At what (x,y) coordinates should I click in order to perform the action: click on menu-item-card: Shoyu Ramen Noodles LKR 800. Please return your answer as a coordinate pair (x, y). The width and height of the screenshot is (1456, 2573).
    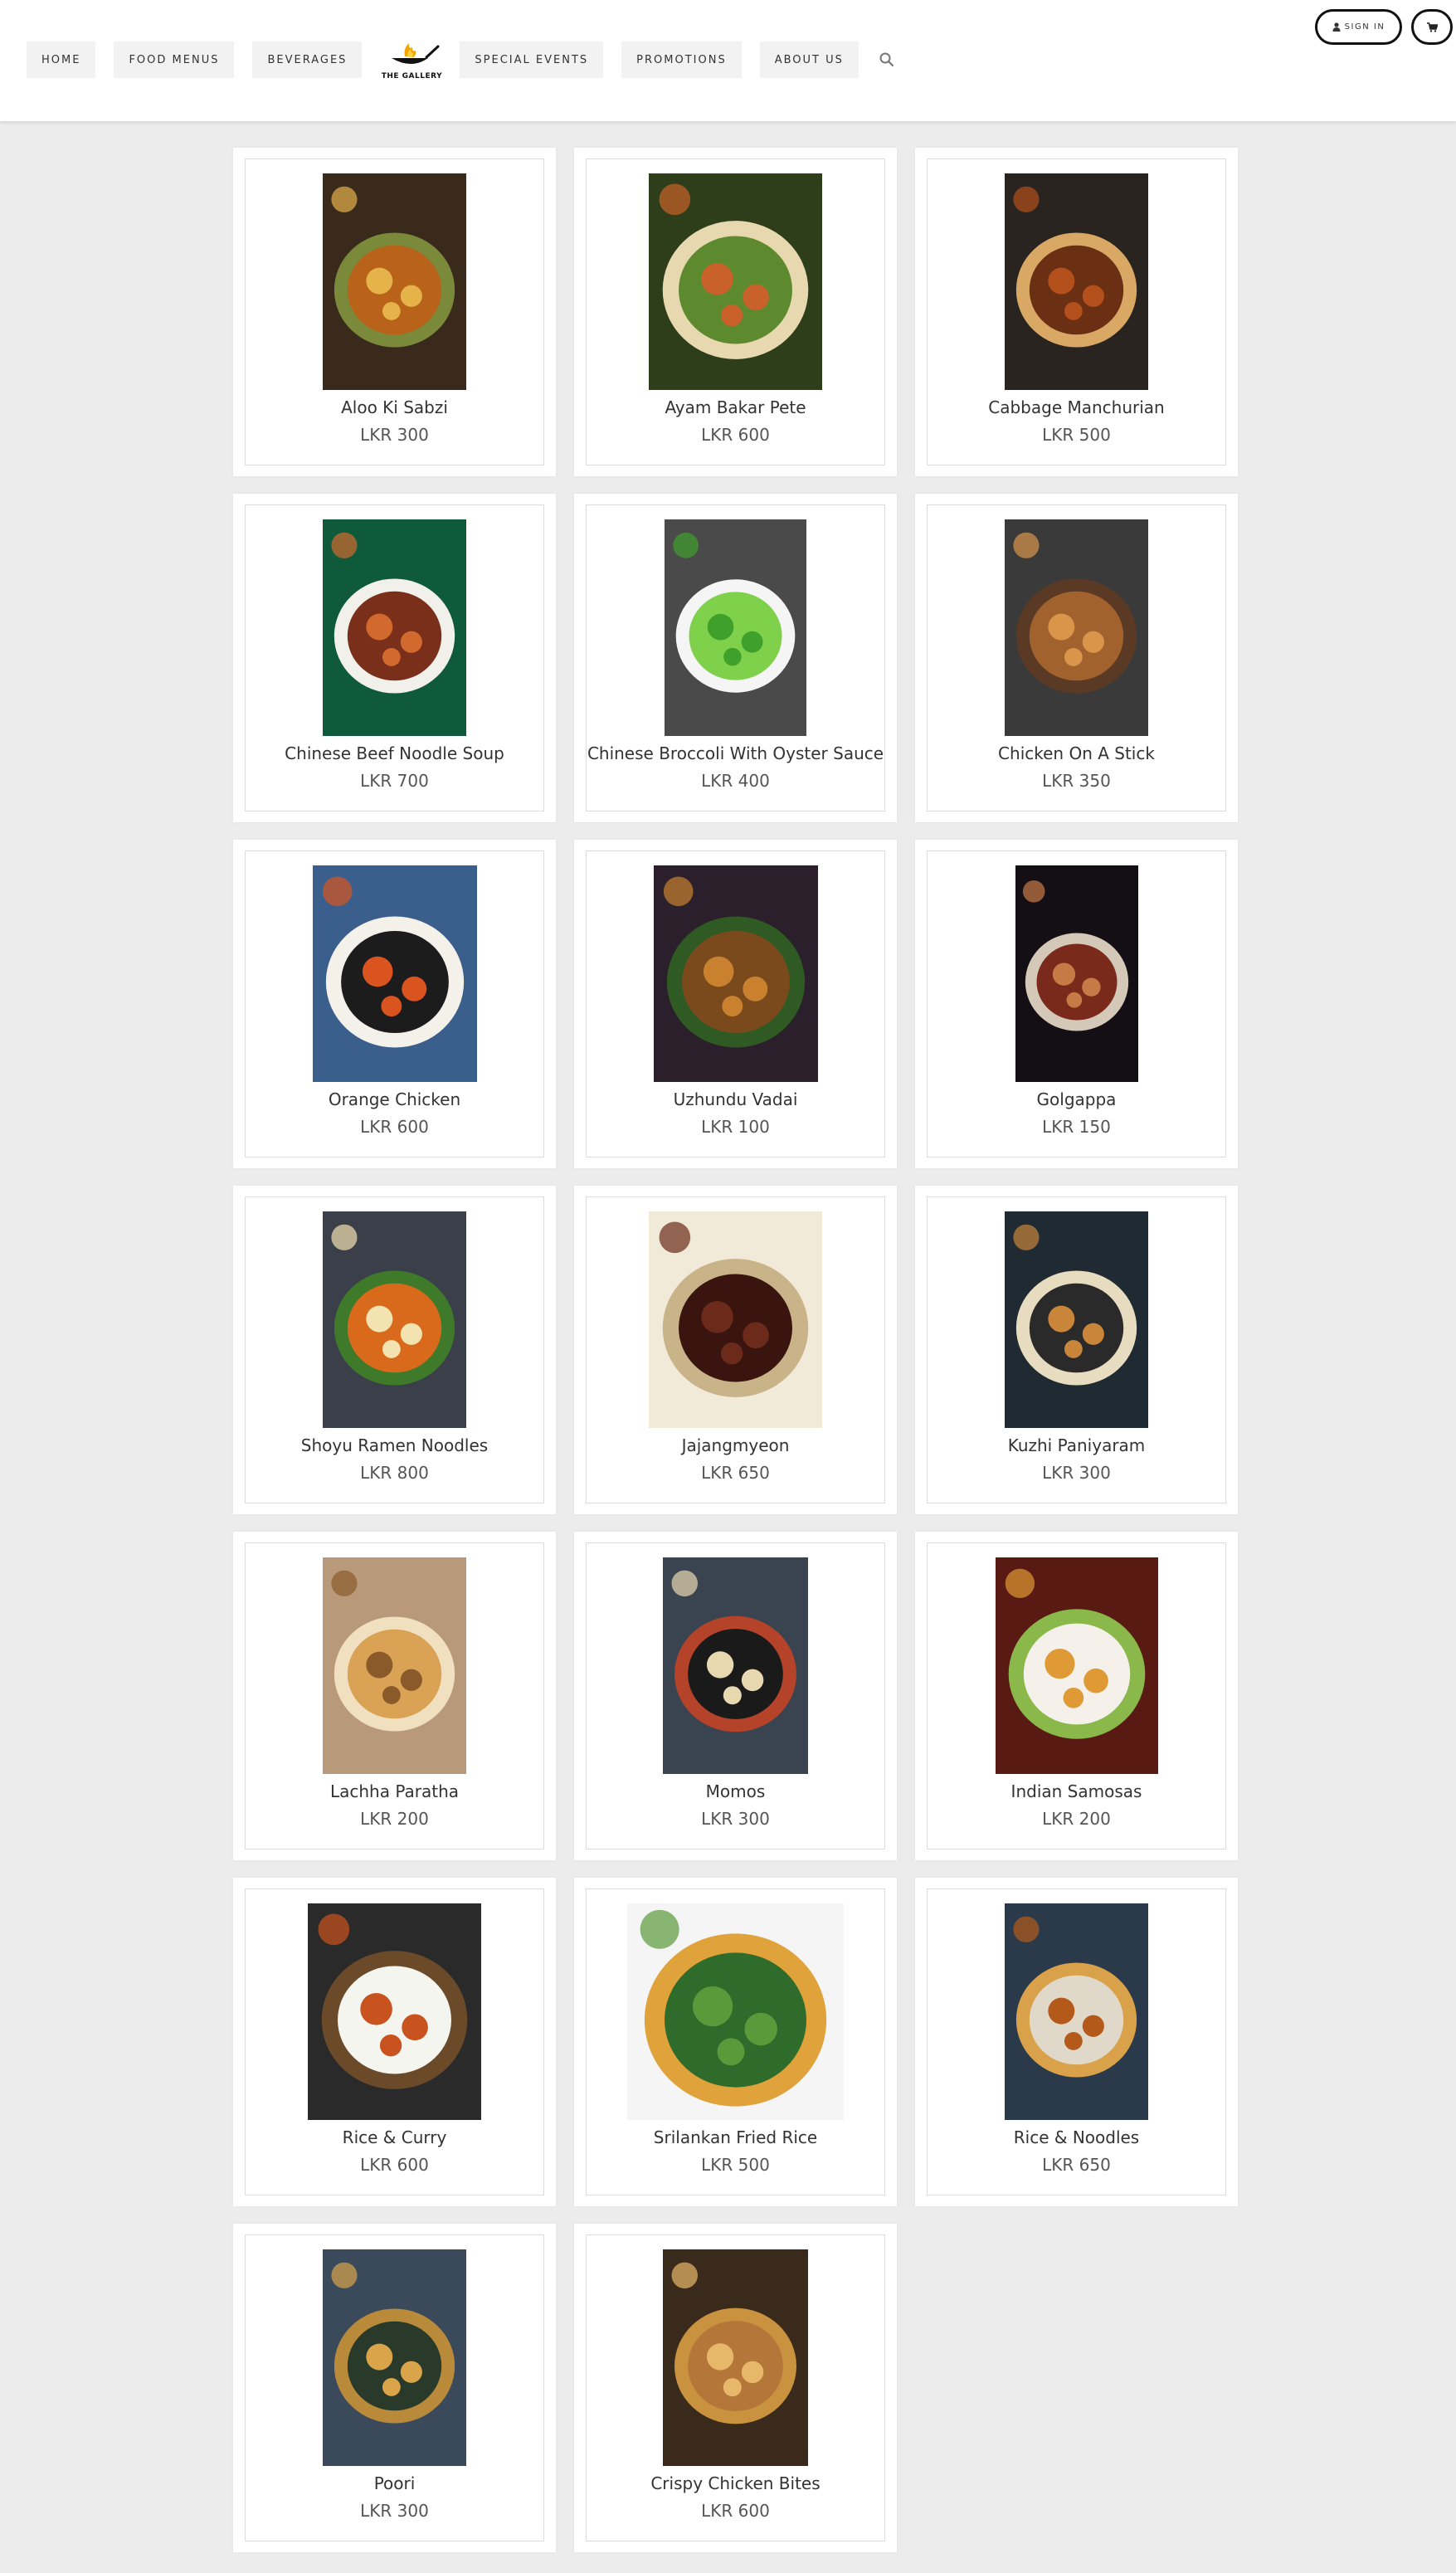
    Looking at the image, I should click on (394, 1350).